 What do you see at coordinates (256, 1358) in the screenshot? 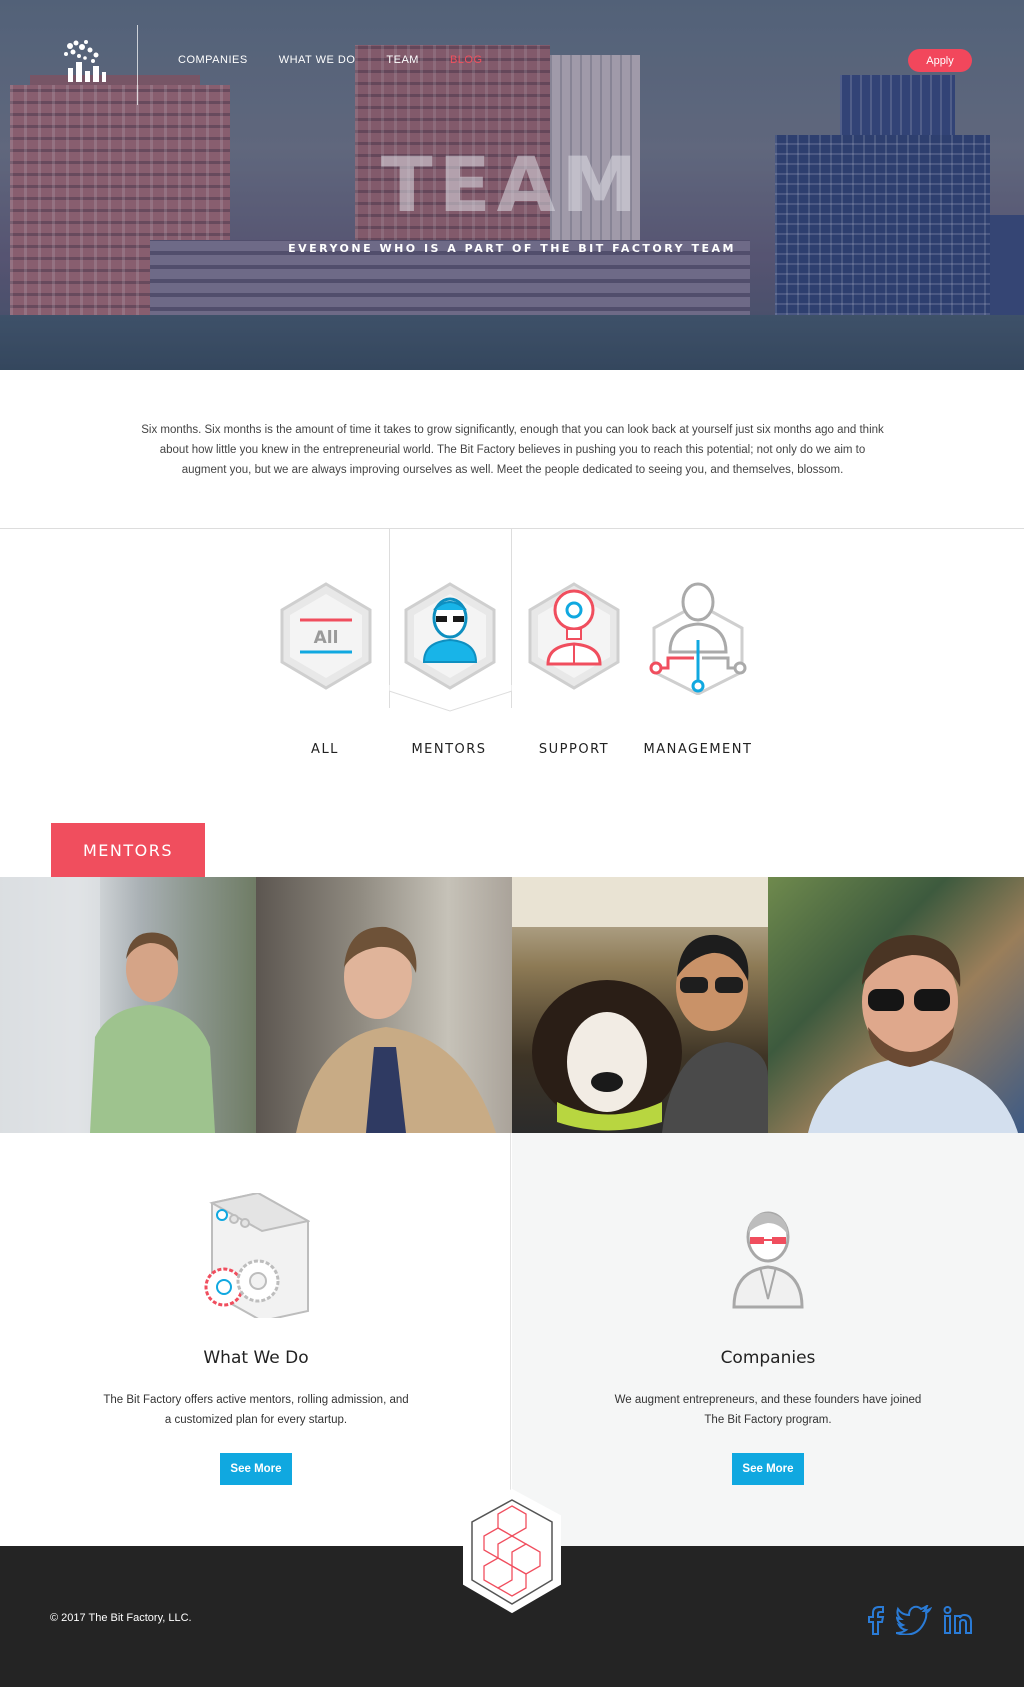
I see `card-title-what-we-do: What We Do` at bounding box center [256, 1358].